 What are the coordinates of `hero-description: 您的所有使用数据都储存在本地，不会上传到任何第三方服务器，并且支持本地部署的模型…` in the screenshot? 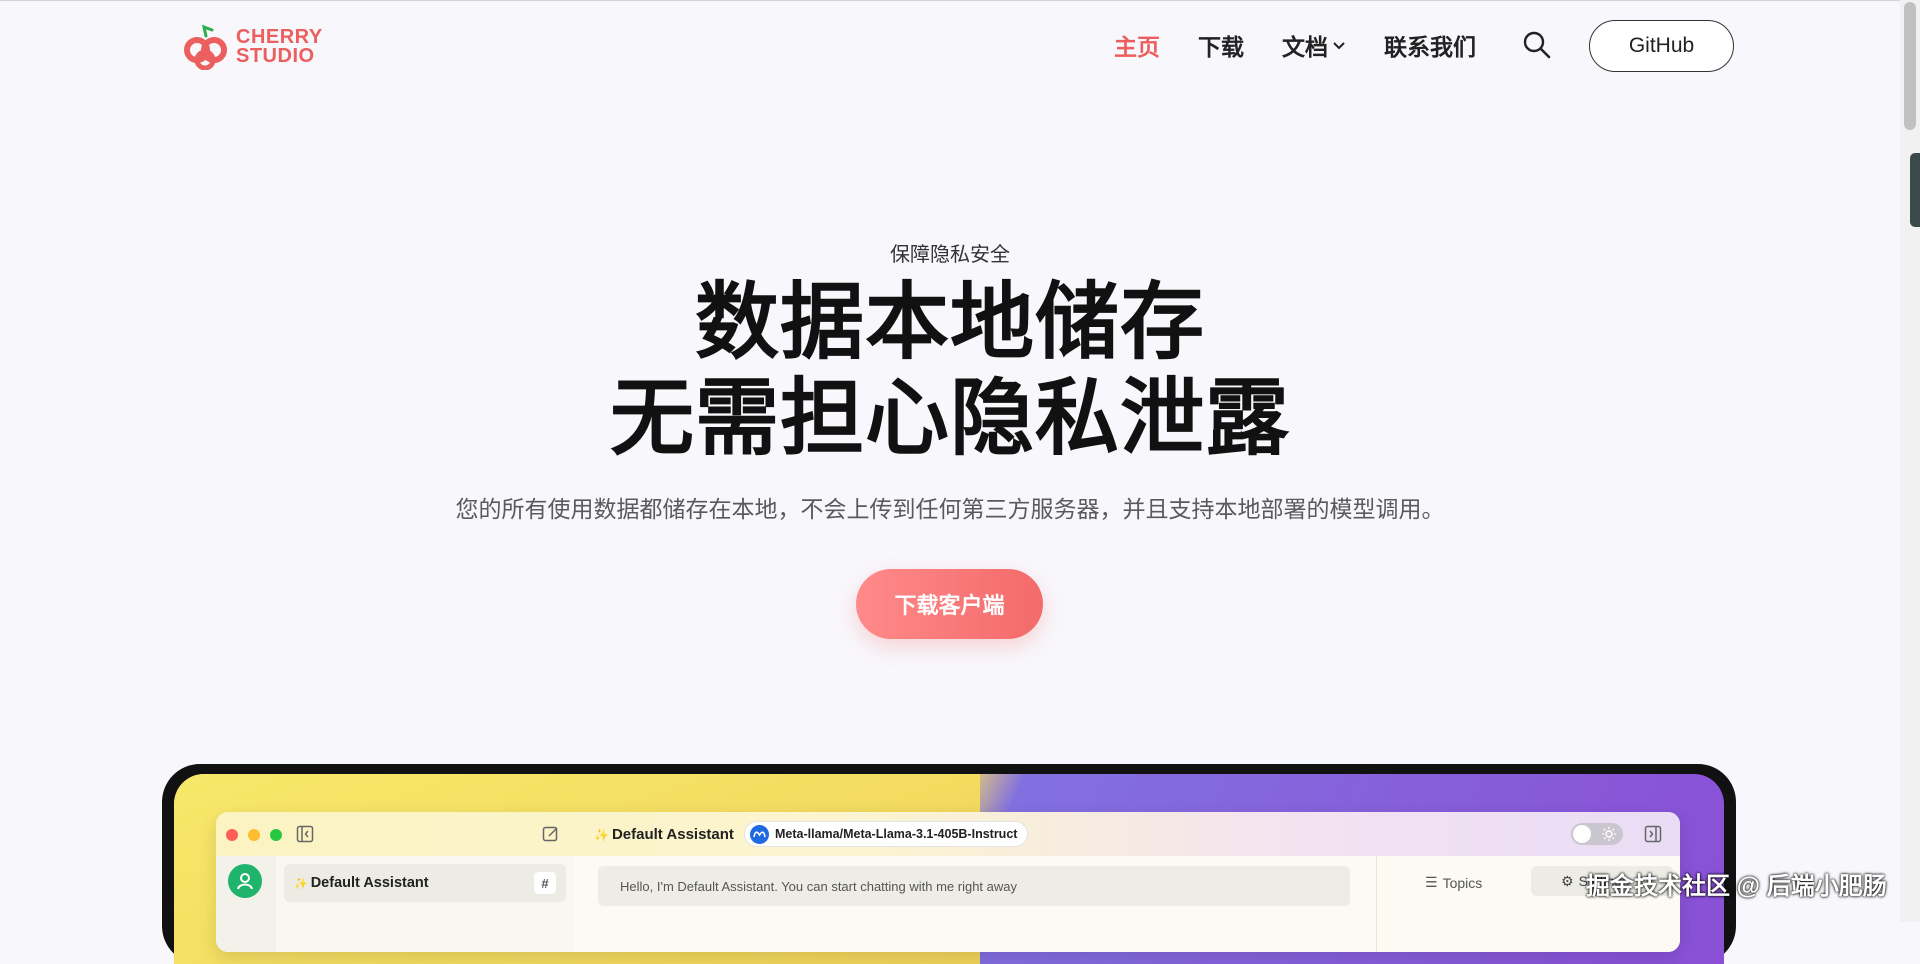 It's located at (950, 509).